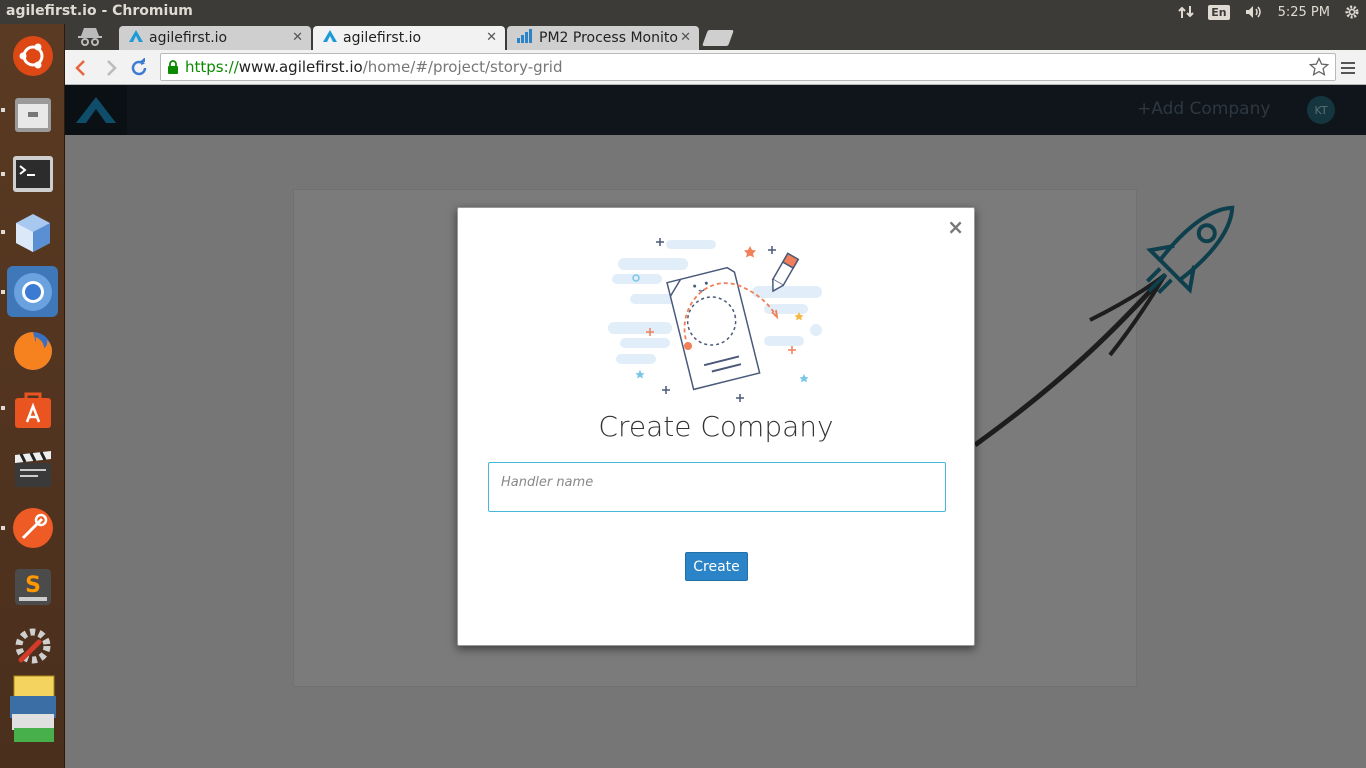 This screenshot has height=768, width=1366. What do you see at coordinates (300, 67) in the screenshot?
I see `url-host: www.agilefirst.io` at bounding box center [300, 67].